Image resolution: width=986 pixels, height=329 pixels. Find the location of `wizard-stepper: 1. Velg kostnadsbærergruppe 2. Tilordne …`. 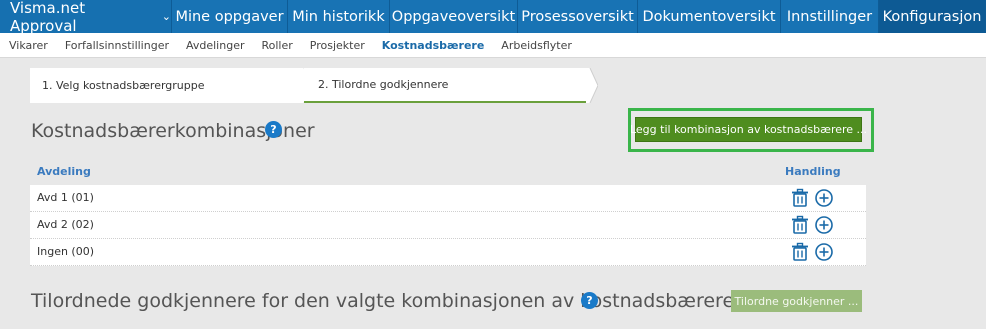

wizard-stepper: 1. Velg kostnadsbærergruppe 2. Tilordne … is located at coordinates (314, 85).